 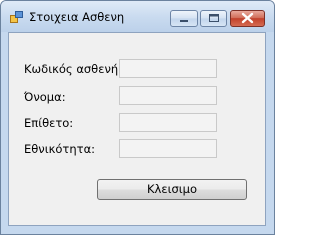 What do you see at coordinates (168, 95) in the screenshot?
I see `first-name-field` at bounding box center [168, 95].